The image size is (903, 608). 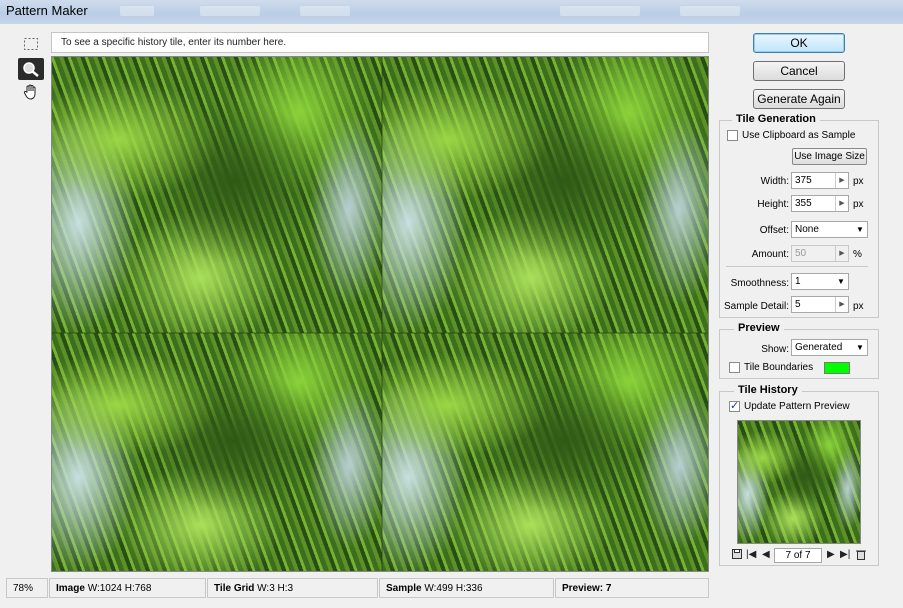 I want to click on status-sample: Sample W:499 H:336, so click(x=466, y=588).